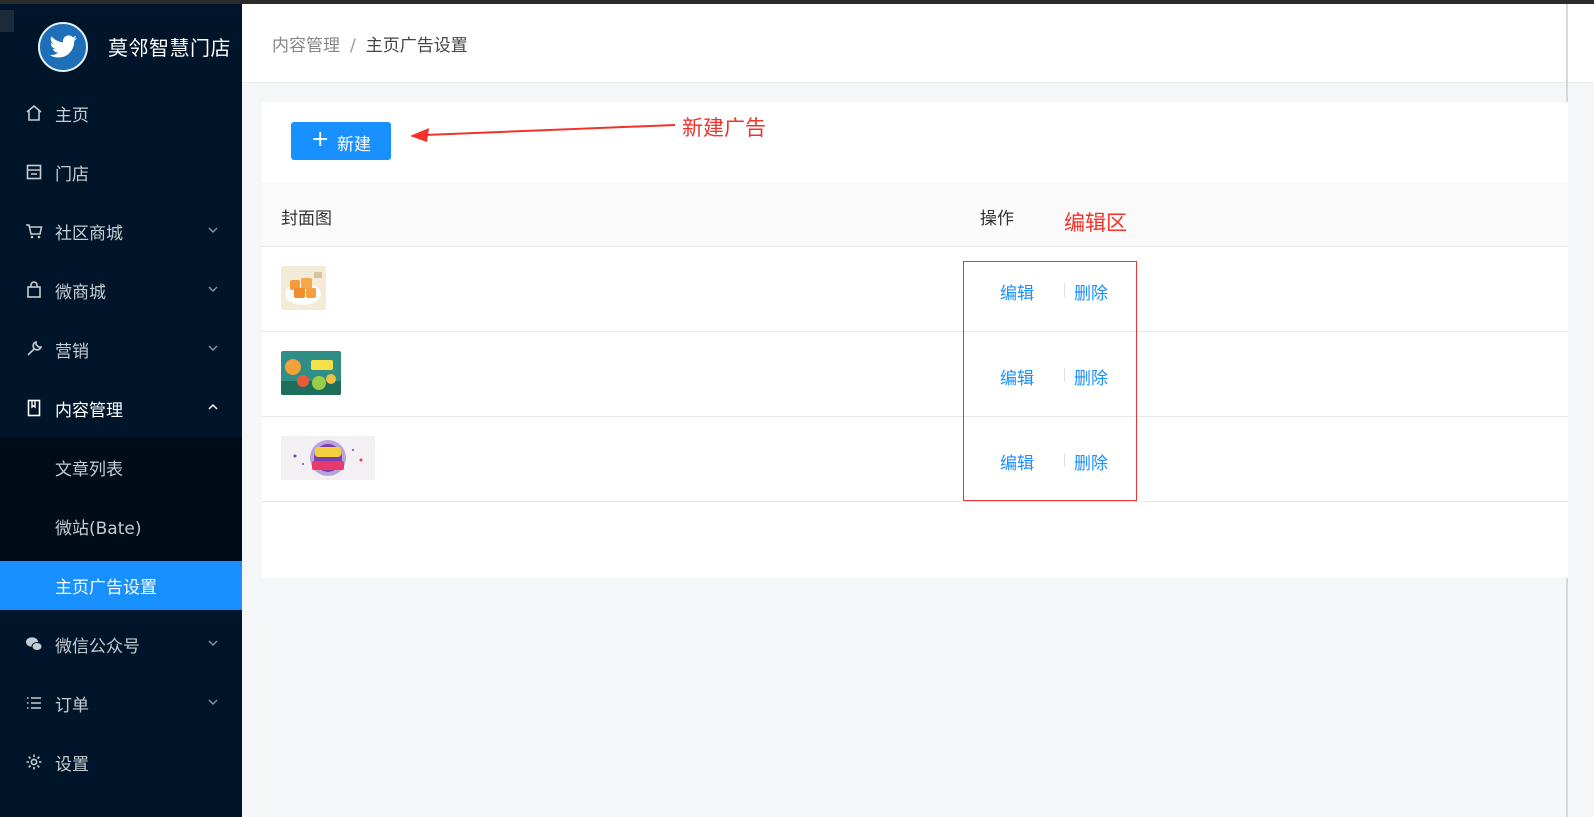 The width and height of the screenshot is (1594, 817). I want to click on sidebar-item-store: 门店, so click(121, 172).